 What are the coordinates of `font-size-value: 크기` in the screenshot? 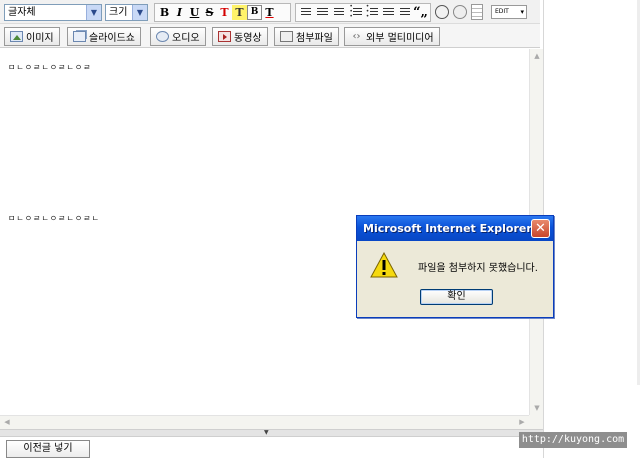 It's located at (118, 12).